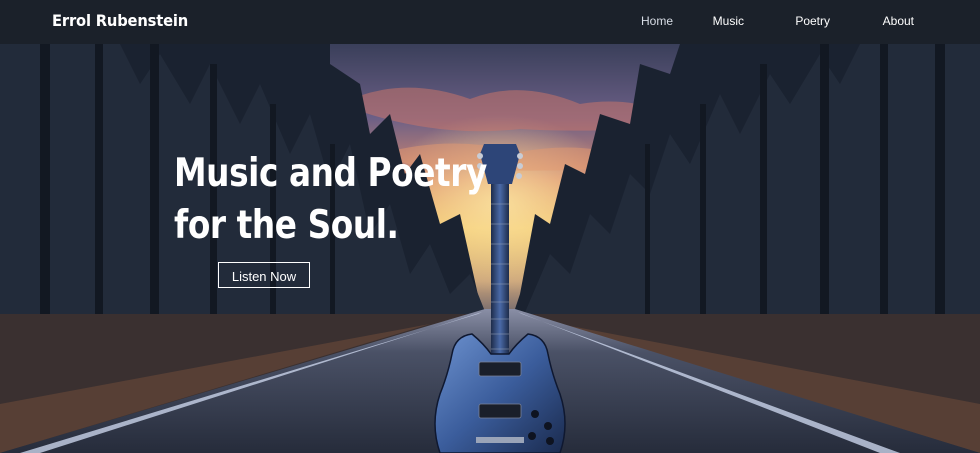  I want to click on listen-now-button: Listen Now, so click(264, 275).